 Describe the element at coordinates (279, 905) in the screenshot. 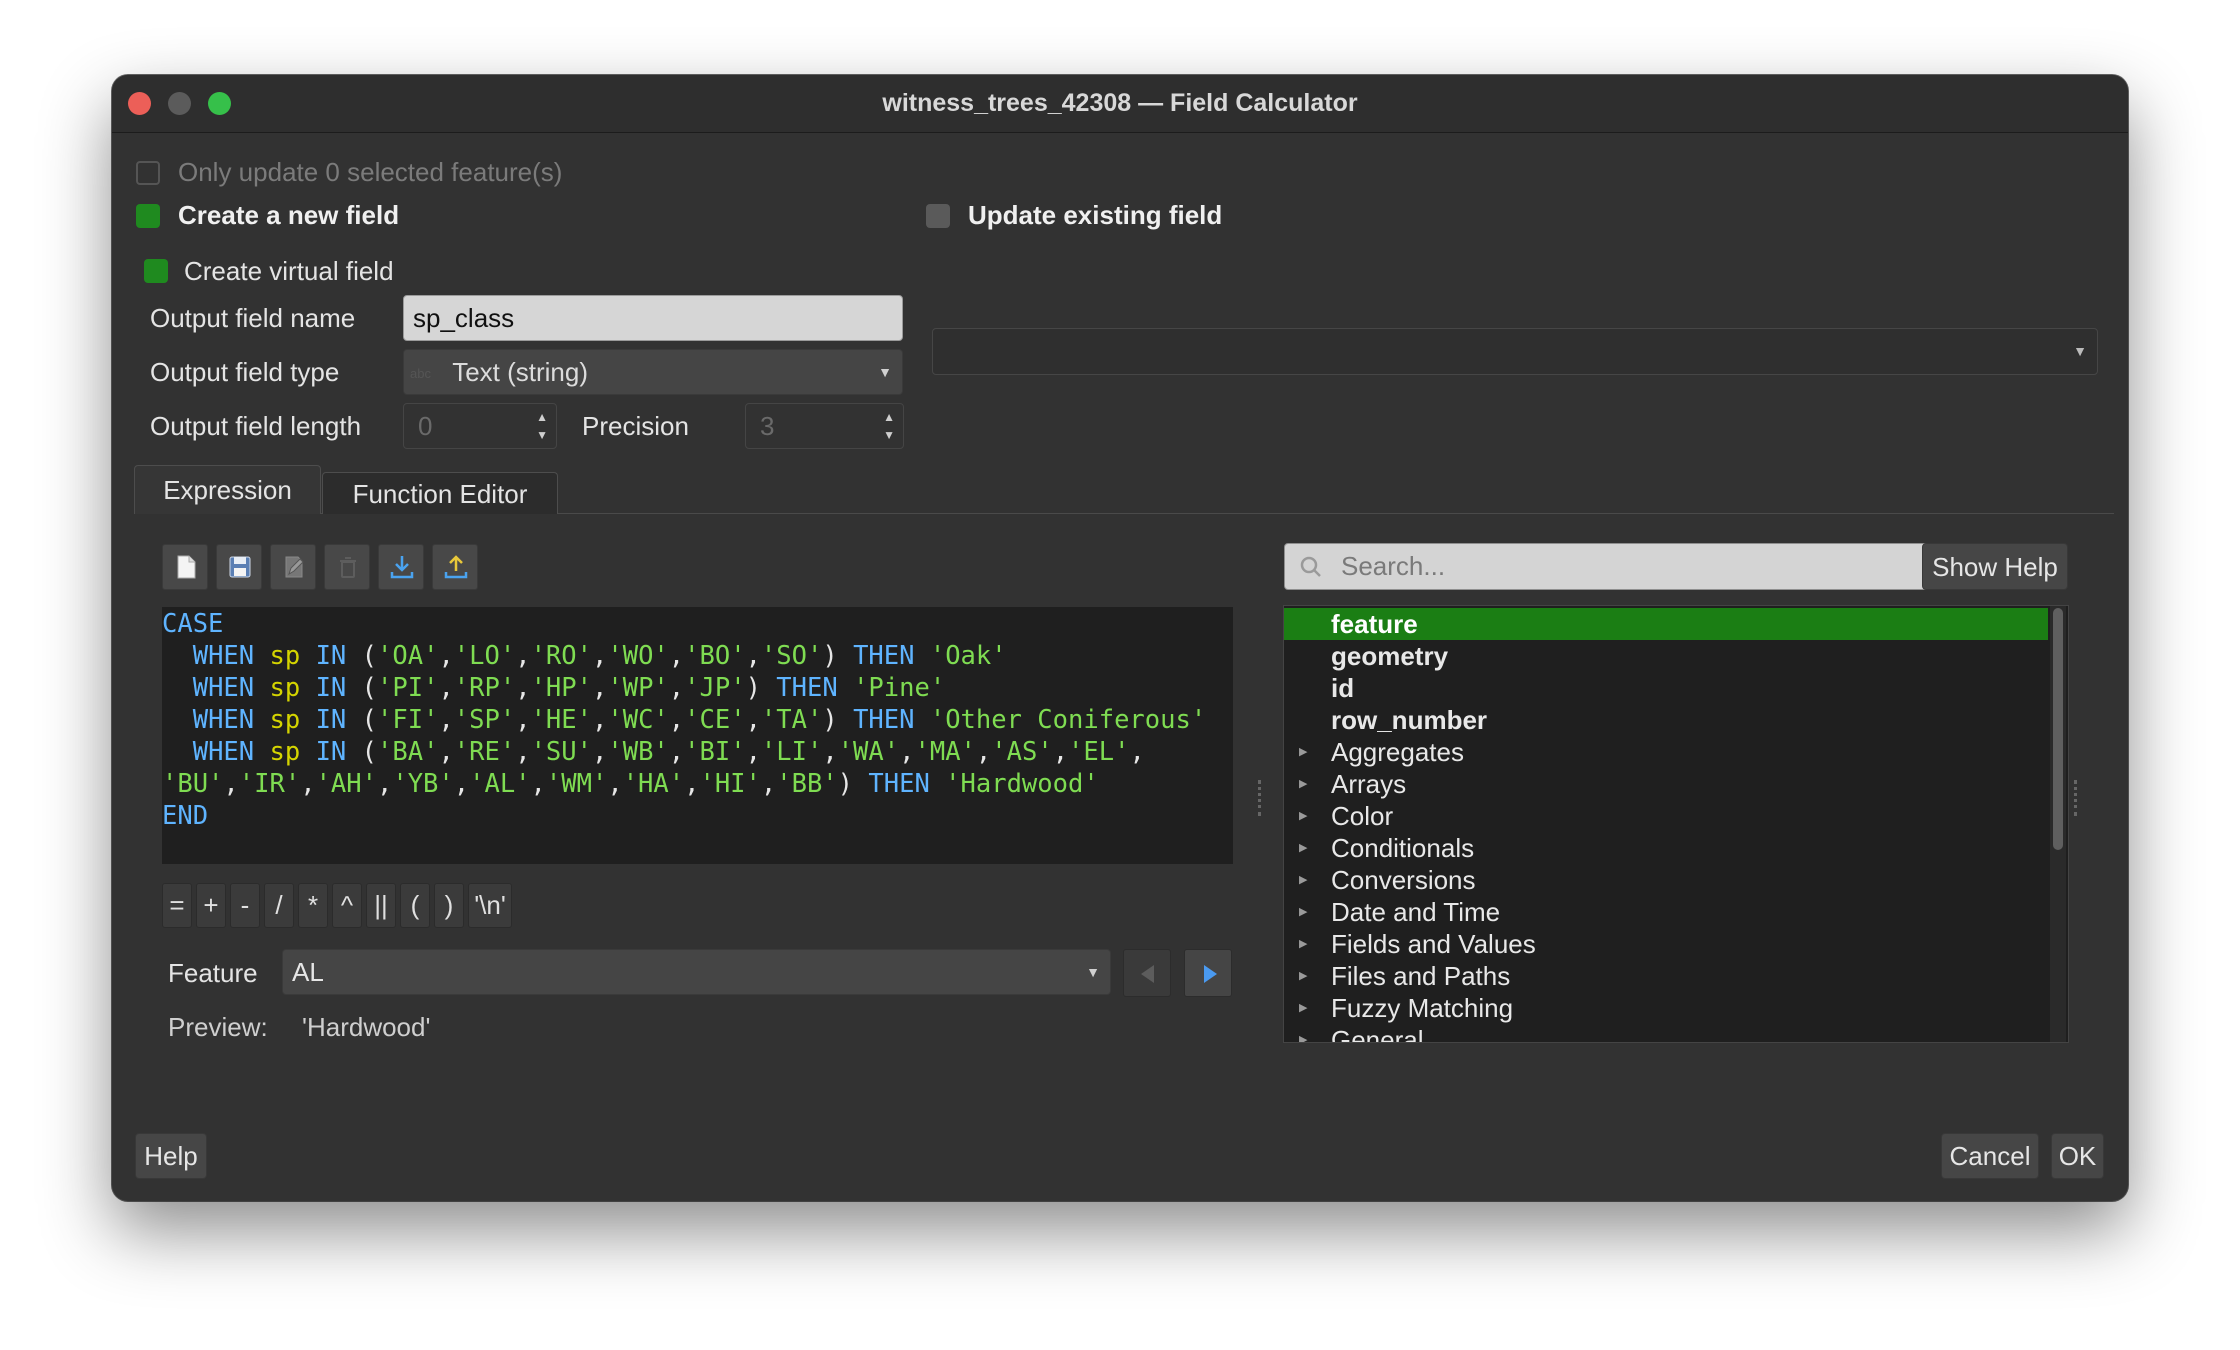

I see `divide-operator-button: /` at that location.